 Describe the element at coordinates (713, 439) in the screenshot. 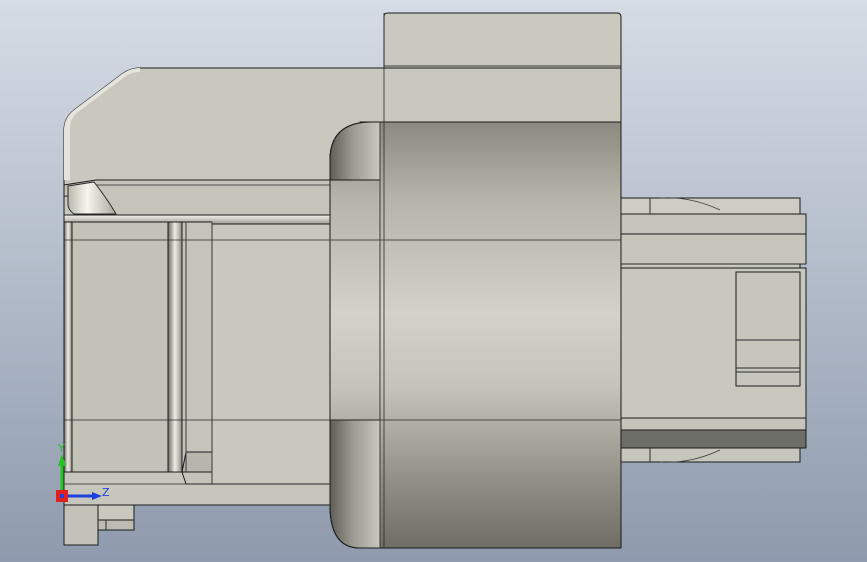

I see `plug-groove` at that location.